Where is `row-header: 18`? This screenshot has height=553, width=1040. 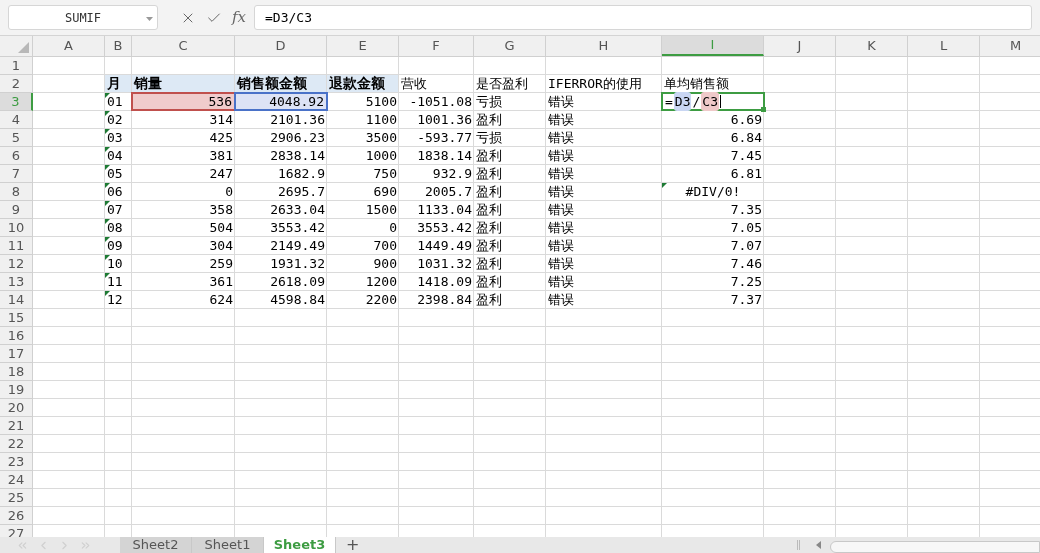
row-header: 18 is located at coordinates (16, 372).